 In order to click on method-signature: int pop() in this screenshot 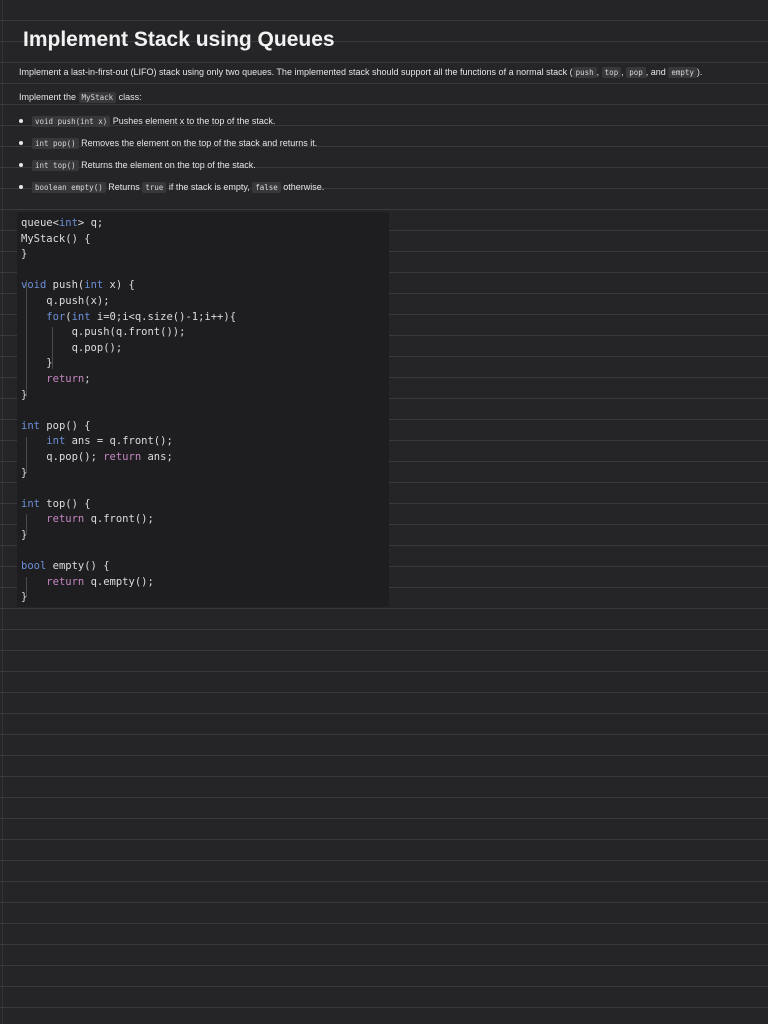, I will do `click(55, 143)`.